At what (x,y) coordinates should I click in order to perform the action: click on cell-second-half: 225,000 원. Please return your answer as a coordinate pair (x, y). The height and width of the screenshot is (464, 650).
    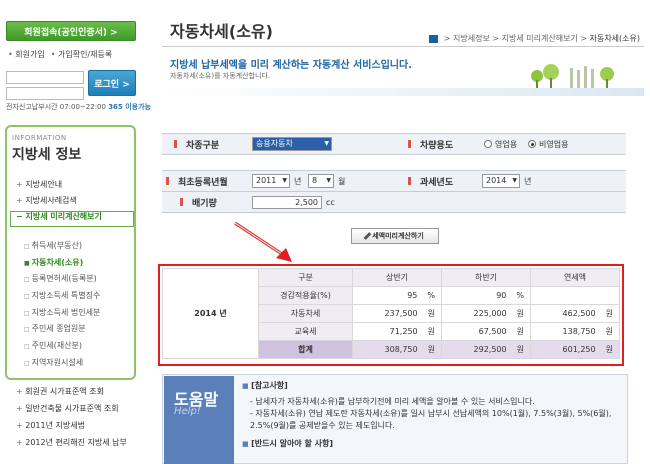
    Looking at the image, I should click on (486, 313).